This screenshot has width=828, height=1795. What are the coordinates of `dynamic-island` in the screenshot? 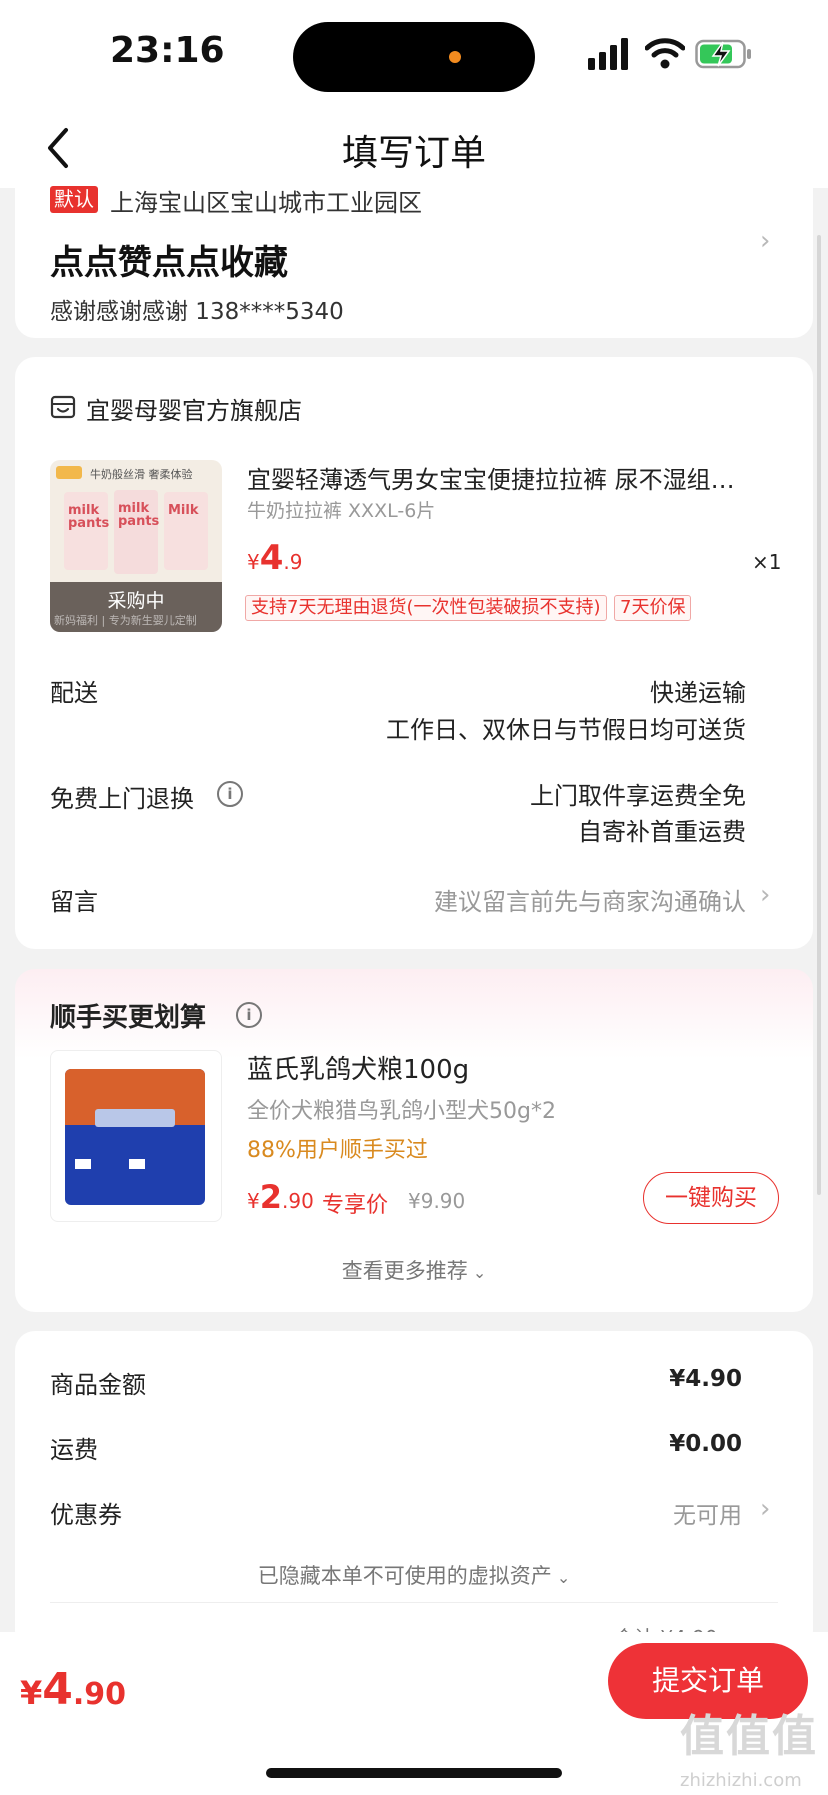 It's located at (414, 57).